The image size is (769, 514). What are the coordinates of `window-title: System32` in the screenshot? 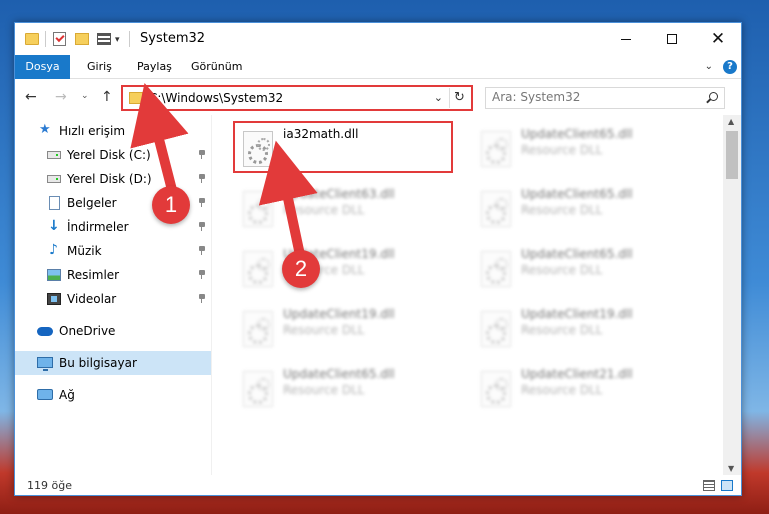 It's located at (173, 38).